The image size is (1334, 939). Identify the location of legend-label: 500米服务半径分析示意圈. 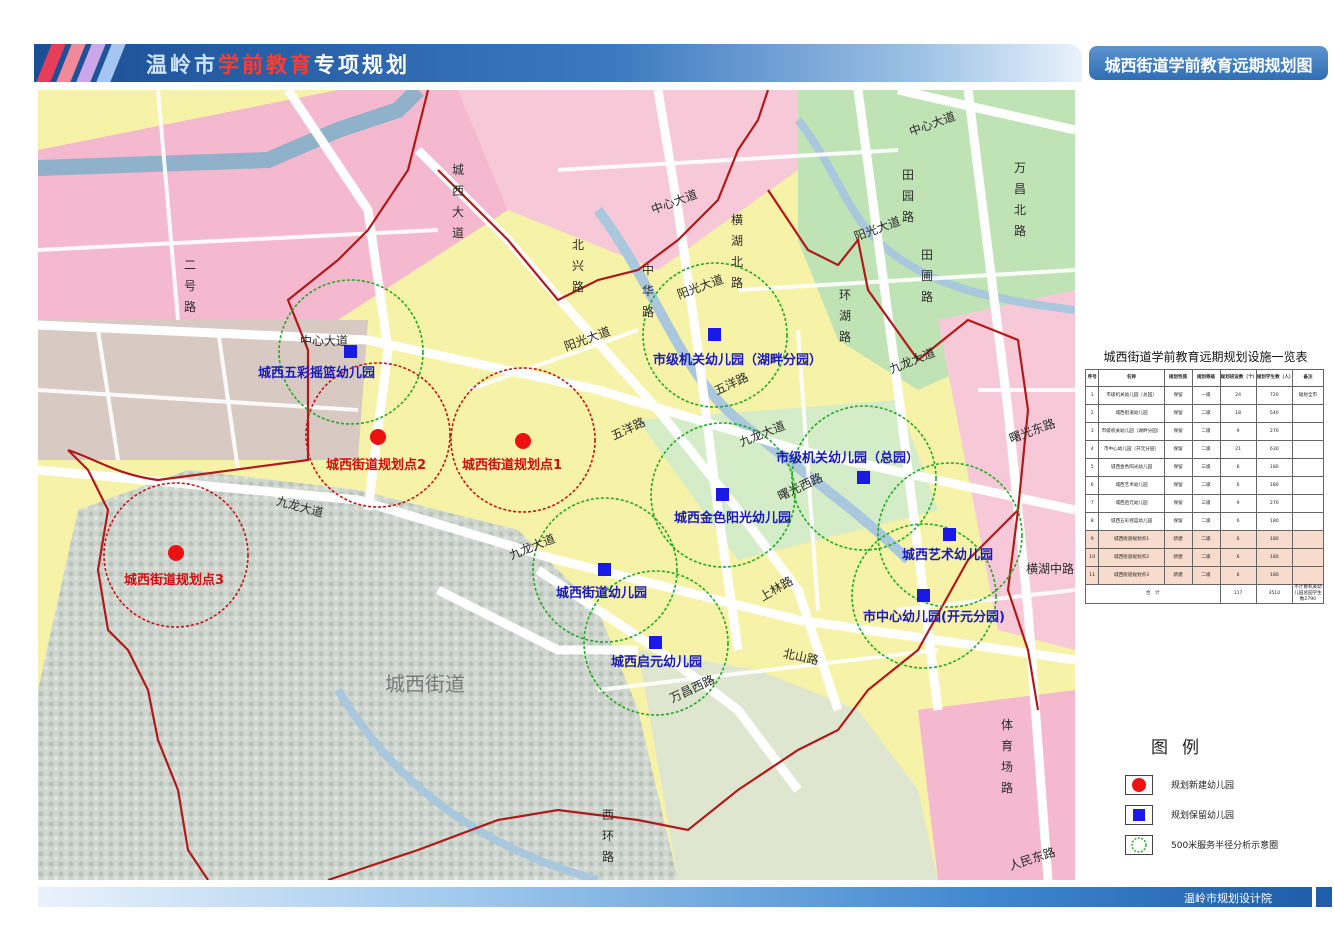
(1225, 846).